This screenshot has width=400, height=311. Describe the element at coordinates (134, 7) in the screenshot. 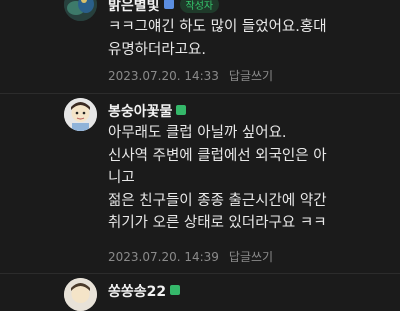

I see `nickname: 밝은별빛` at that location.